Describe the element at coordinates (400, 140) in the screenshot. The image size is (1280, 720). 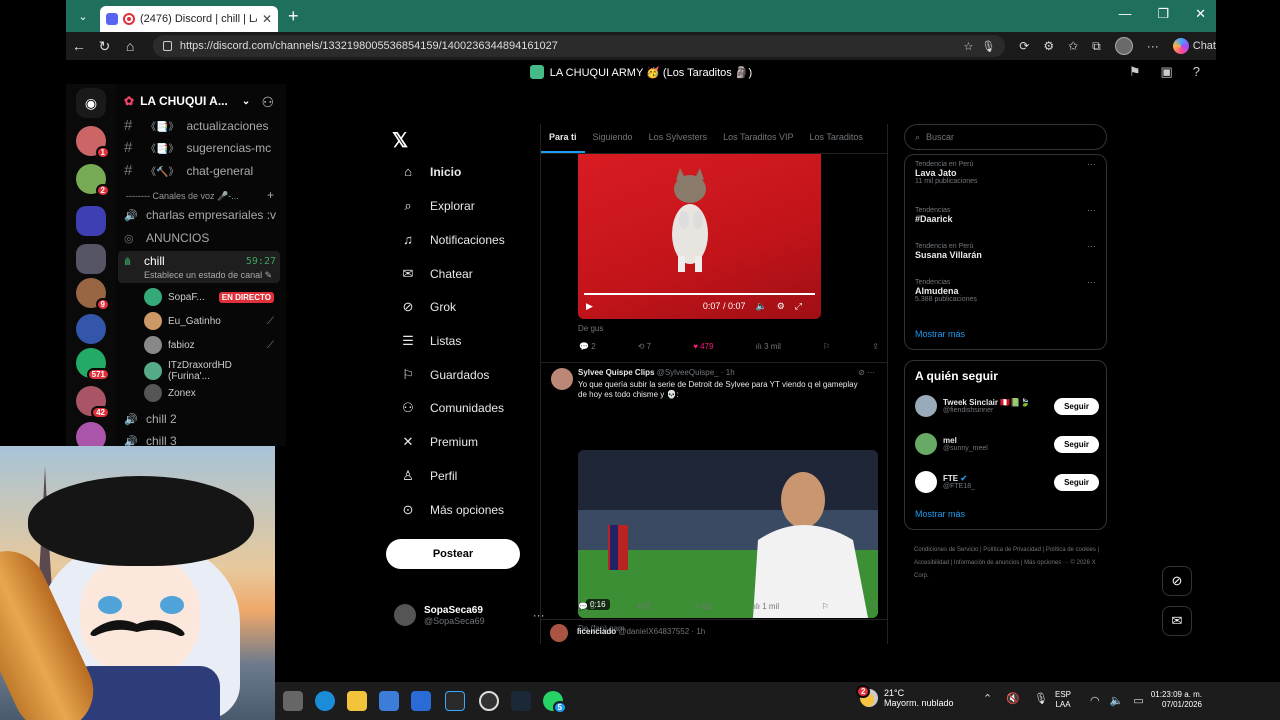
I see `x-logo-icon: 𝕏` at that location.